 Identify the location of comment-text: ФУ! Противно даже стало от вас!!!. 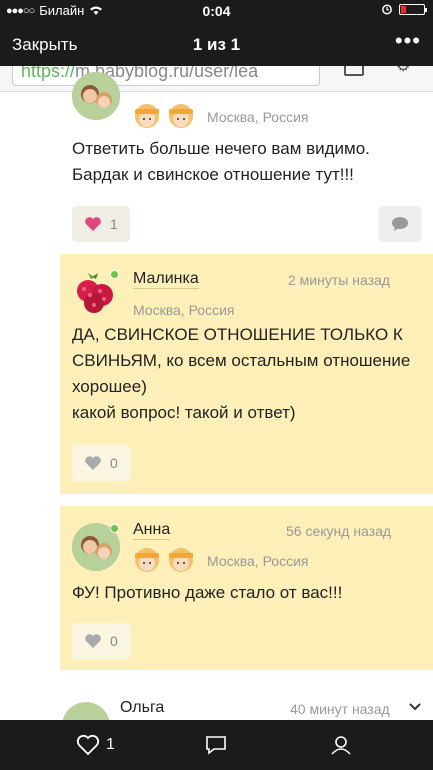
(207, 592).